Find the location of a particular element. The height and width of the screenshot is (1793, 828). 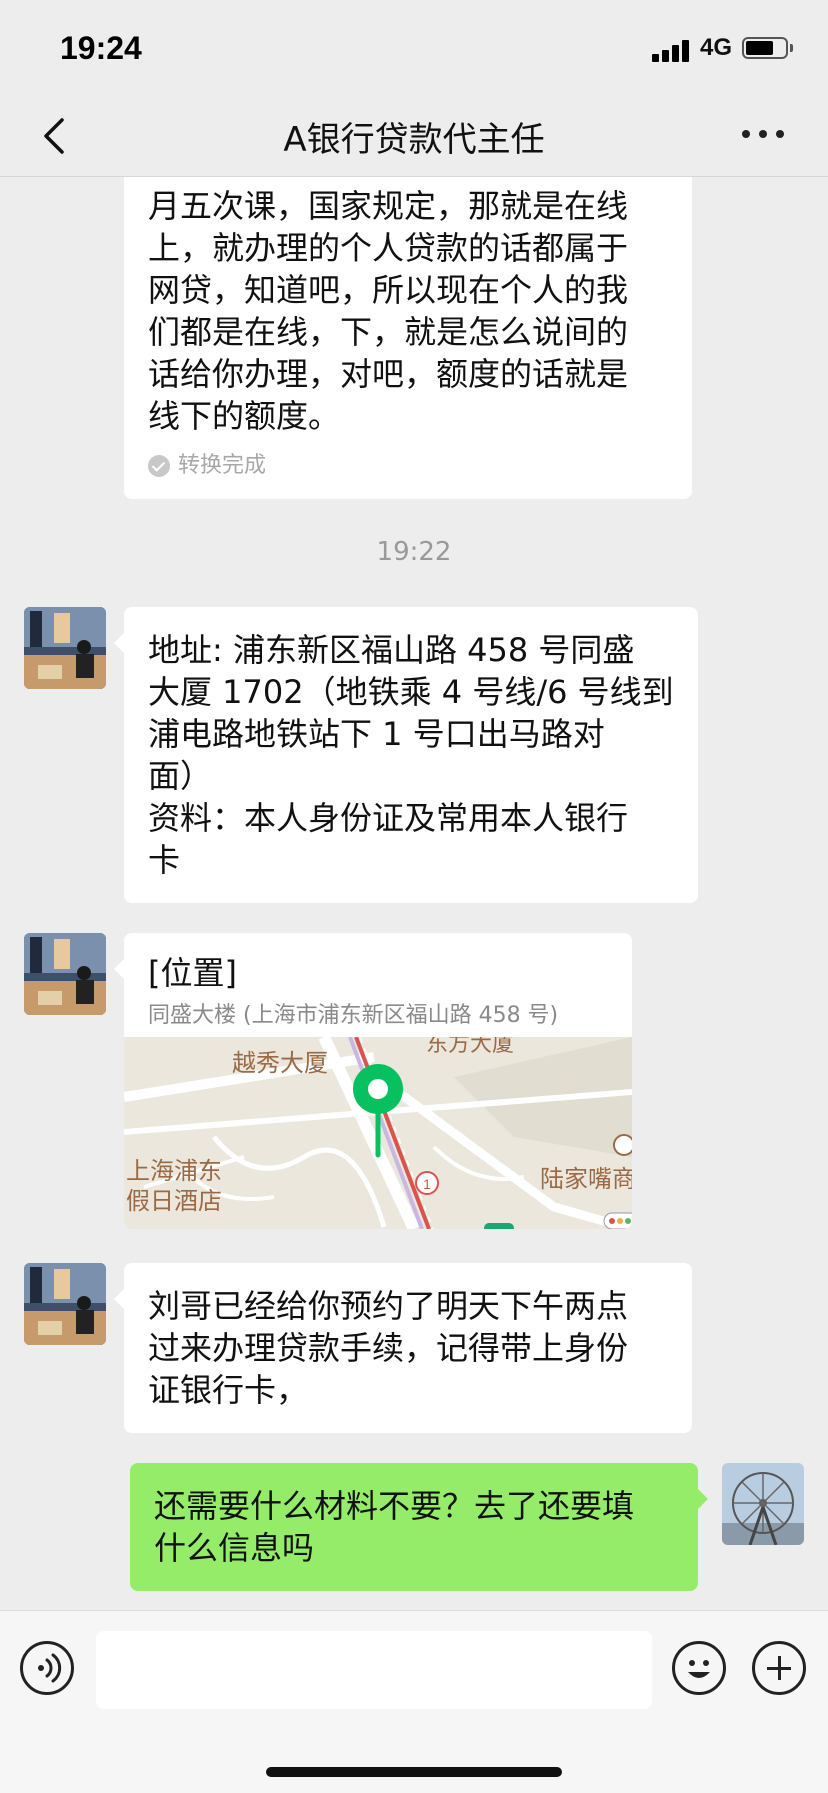

message-line: 什么信息吗 is located at coordinates (234, 1548).